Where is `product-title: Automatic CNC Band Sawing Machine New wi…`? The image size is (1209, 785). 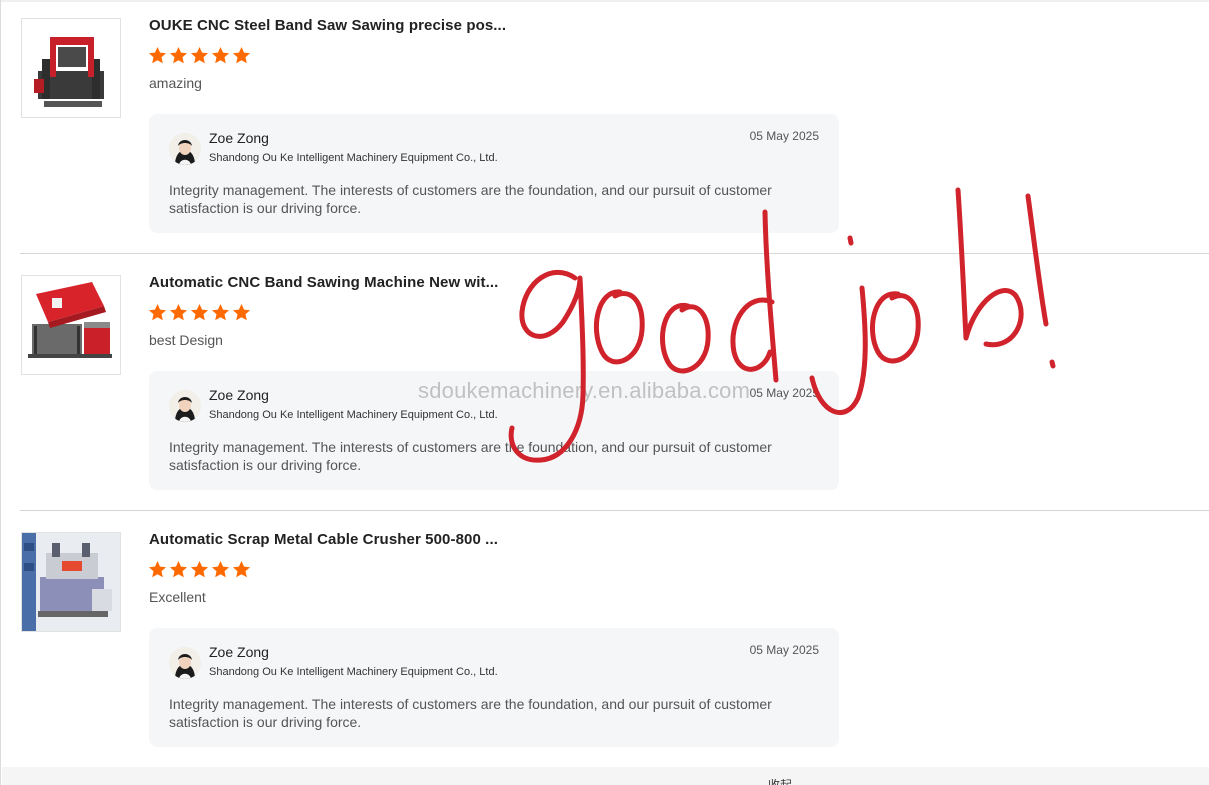
product-title: Automatic CNC Band Sawing Machine New wi… is located at coordinates (323, 282).